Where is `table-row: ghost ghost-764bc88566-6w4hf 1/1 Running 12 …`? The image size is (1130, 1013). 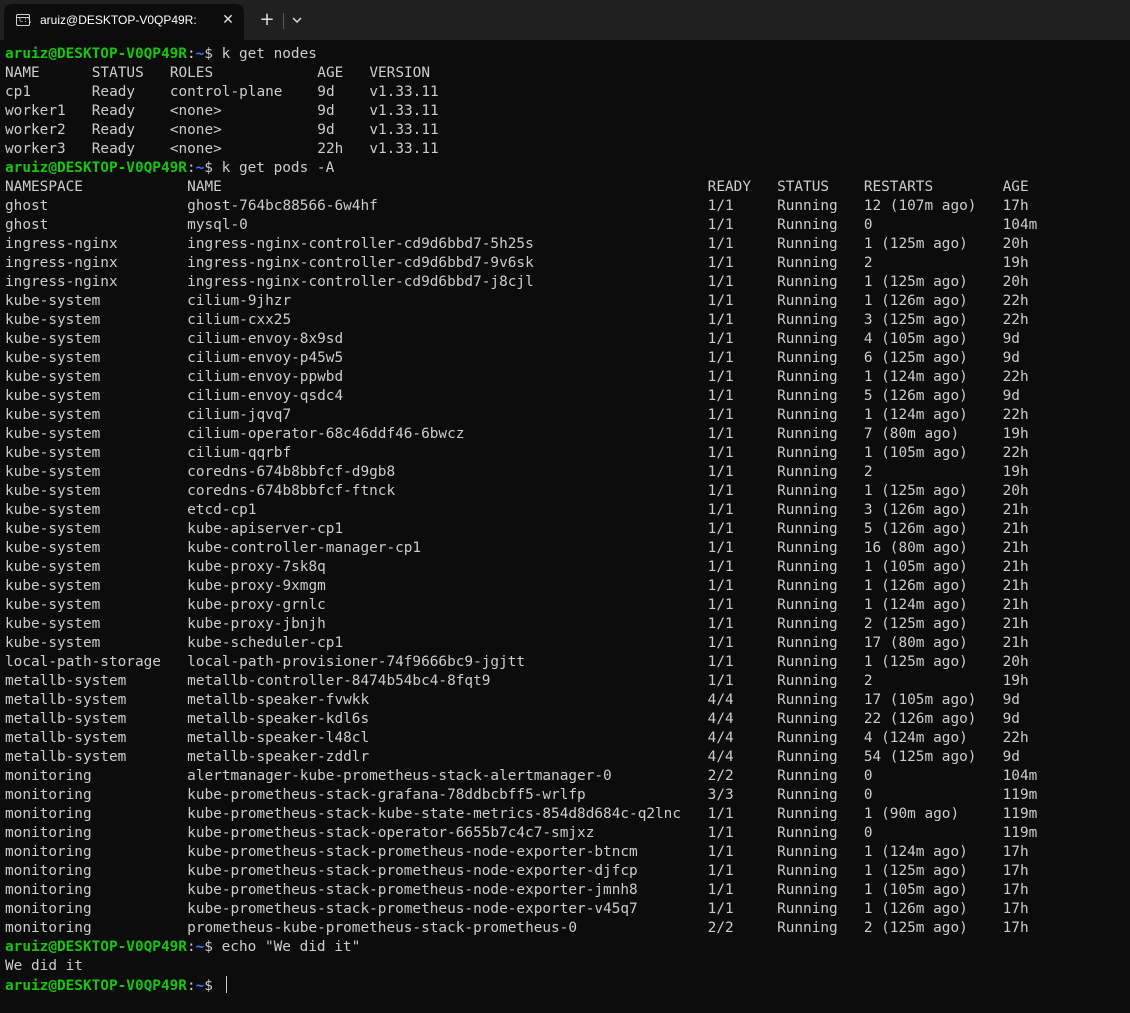
table-row: ghost ghost-764bc88566-6w4hf 1/1 Running 12 … is located at coordinates (565, 206).